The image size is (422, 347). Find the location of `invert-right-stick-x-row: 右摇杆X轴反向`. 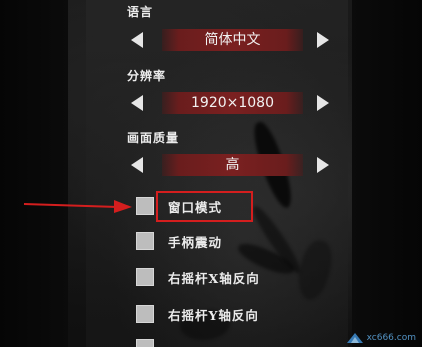

invert-right-stick-x-row: 右摇杆X轴反向 is located at coordinates (198, 277).